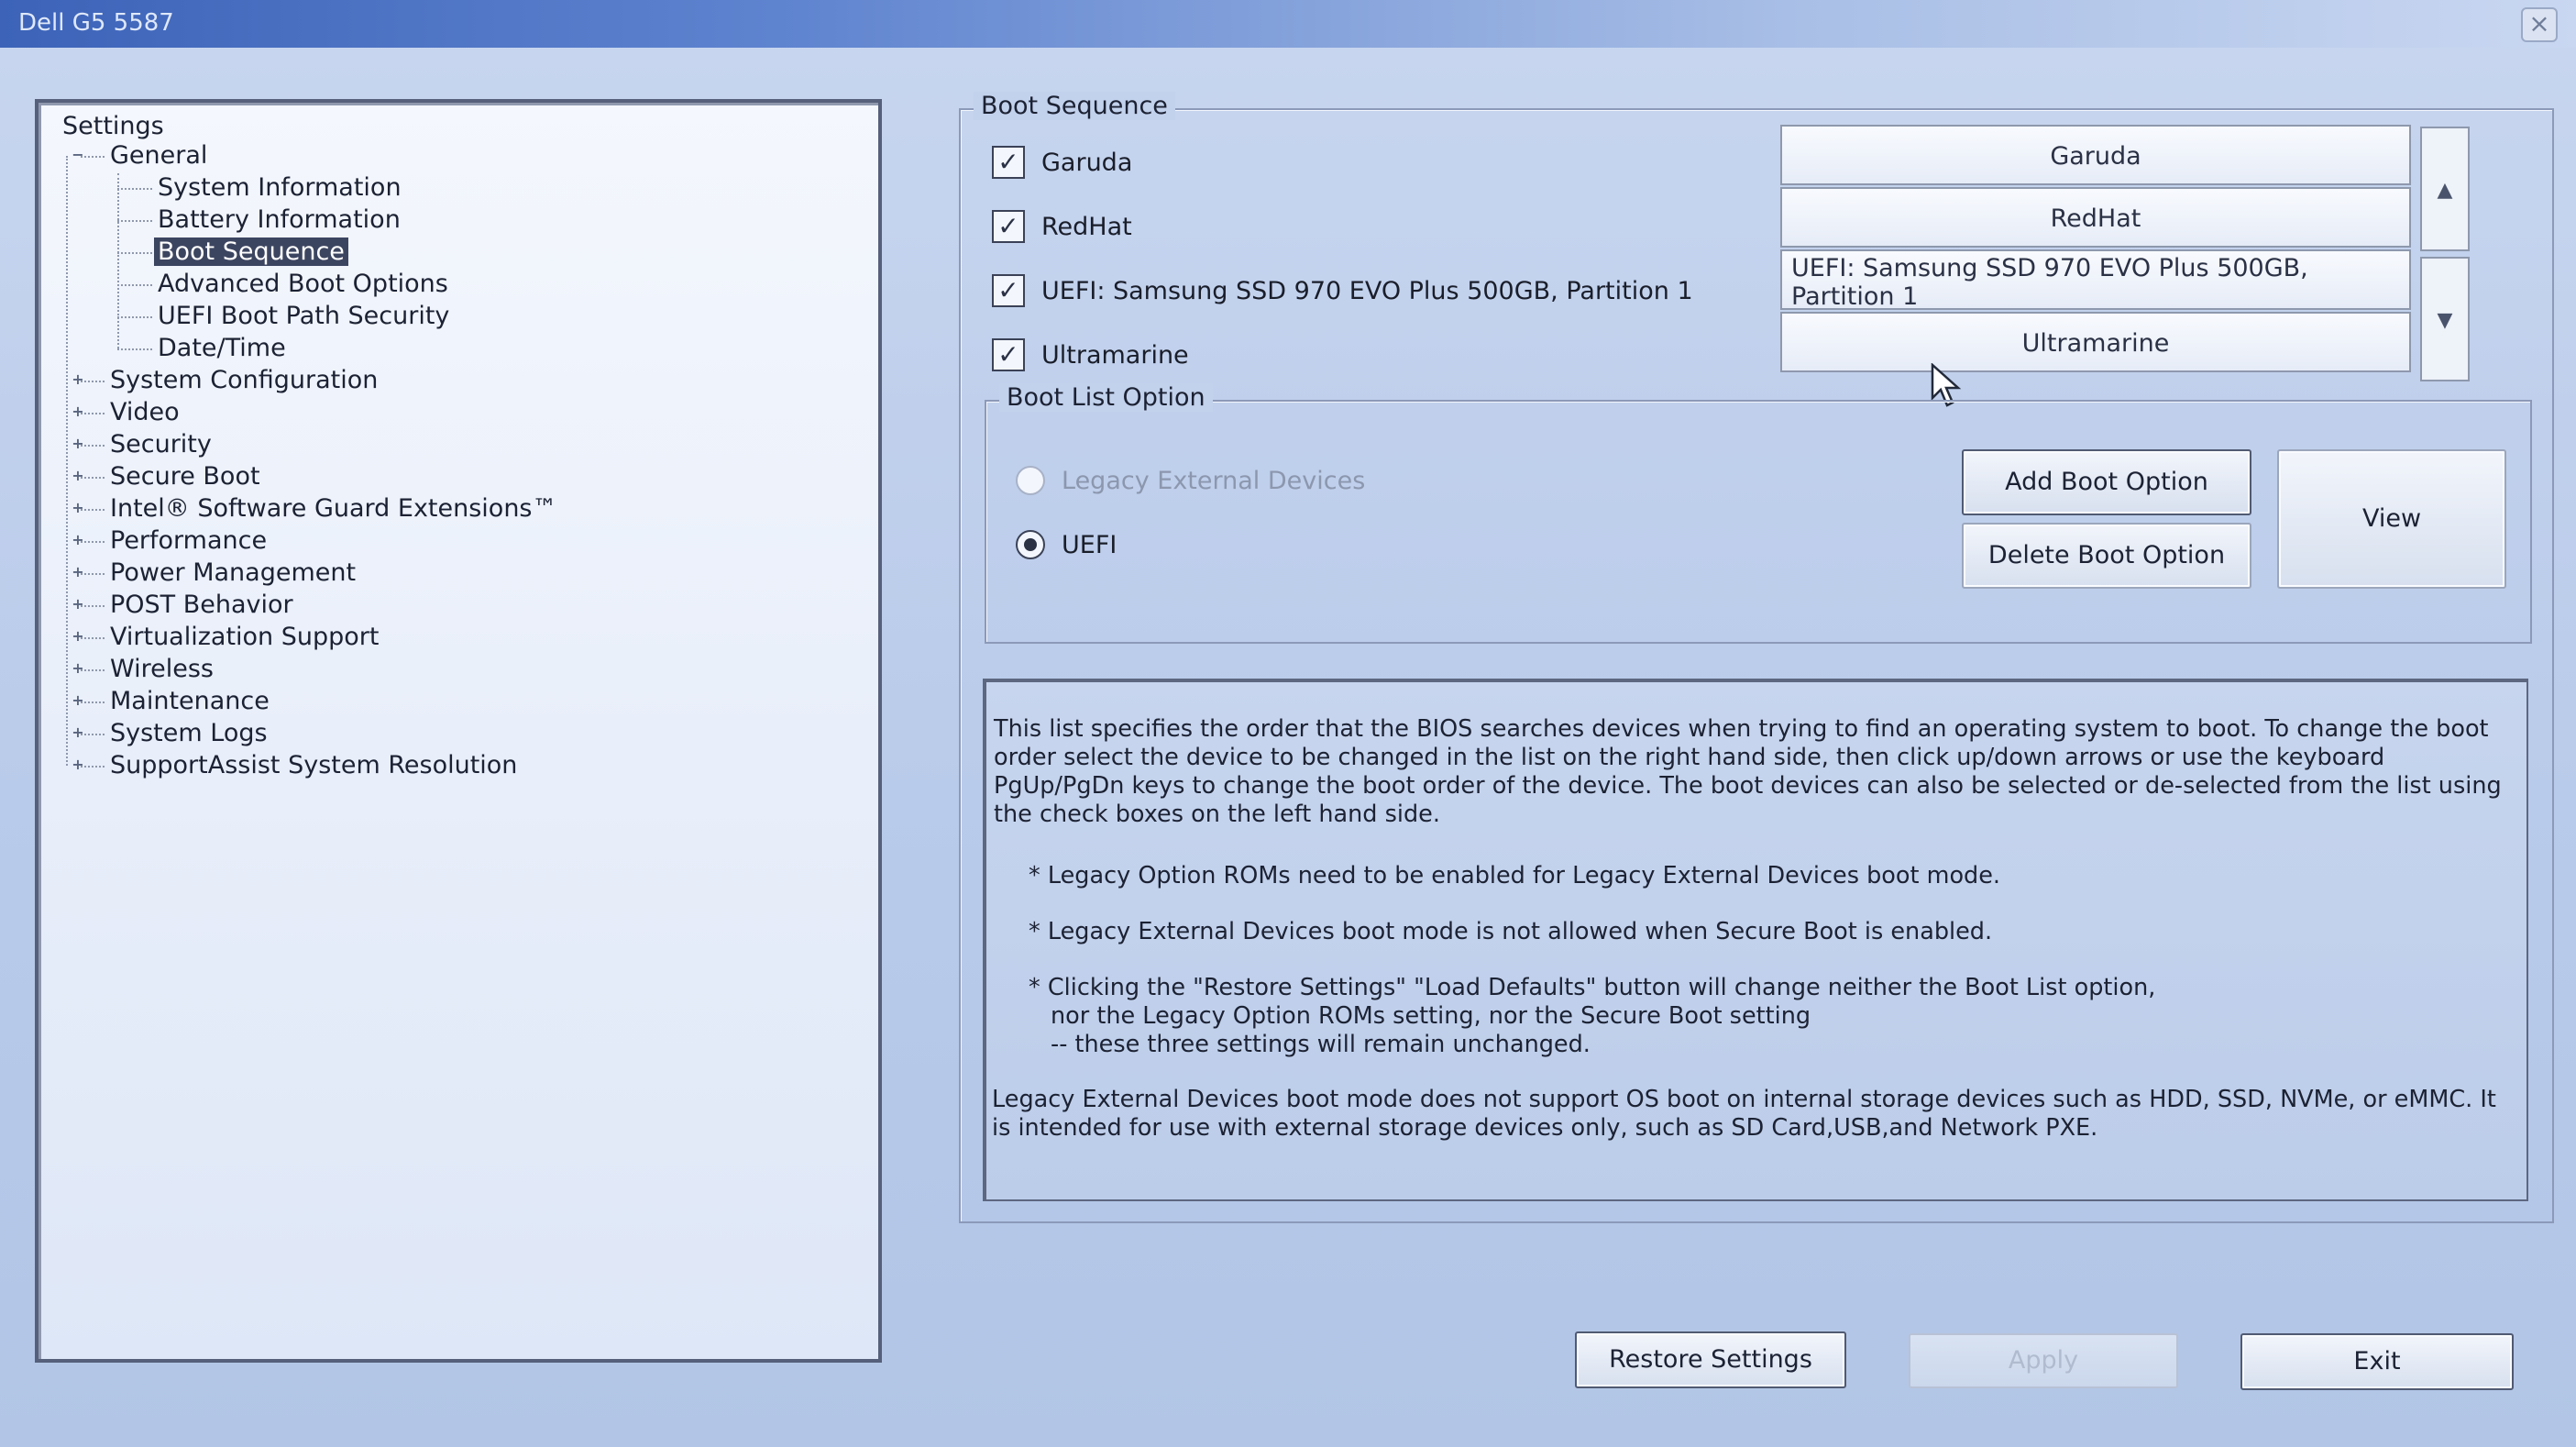  I want to click on tree-item-secure-boot: + Secure Boot, so click(165, 477).